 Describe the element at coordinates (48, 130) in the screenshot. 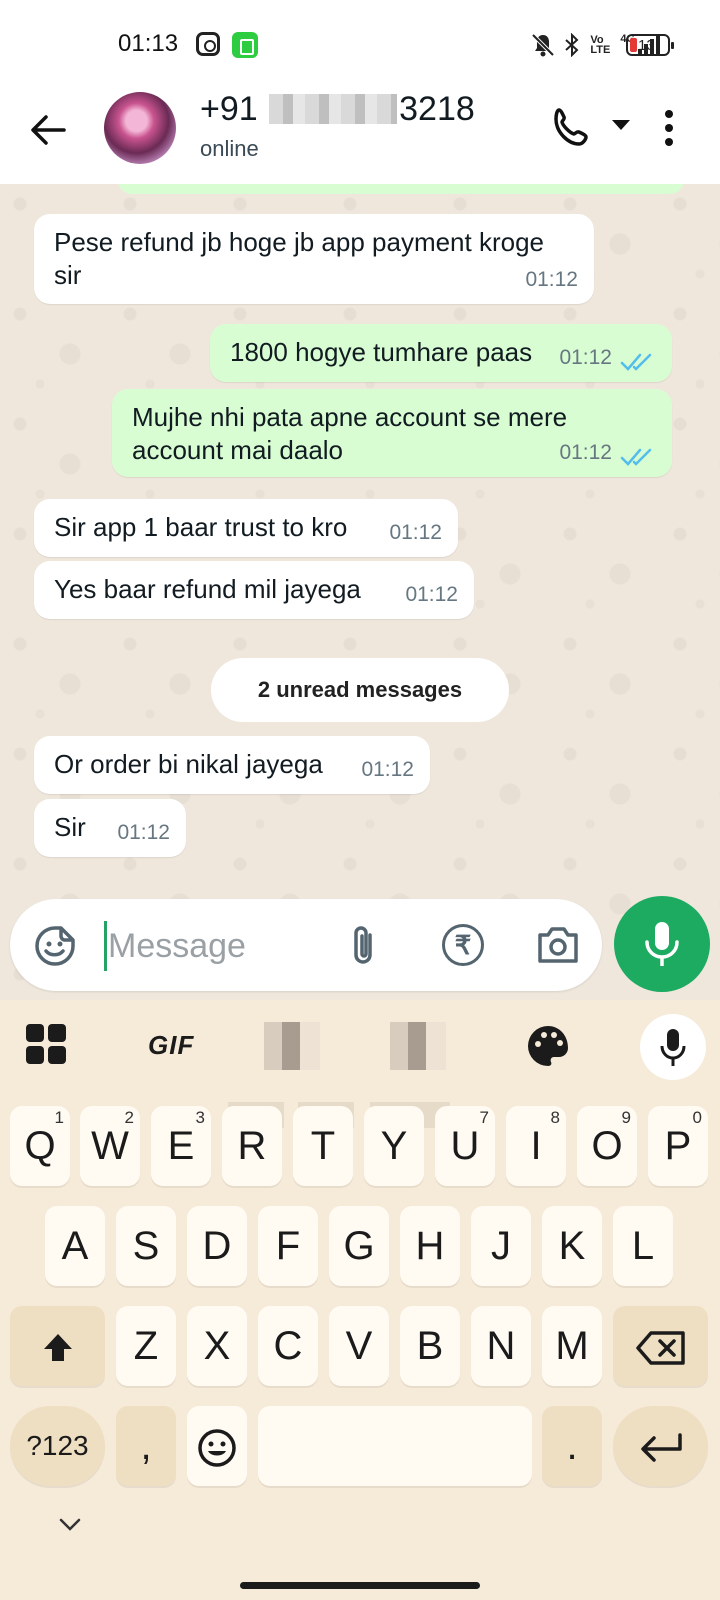

I see `back-arrow-icon` at that location.